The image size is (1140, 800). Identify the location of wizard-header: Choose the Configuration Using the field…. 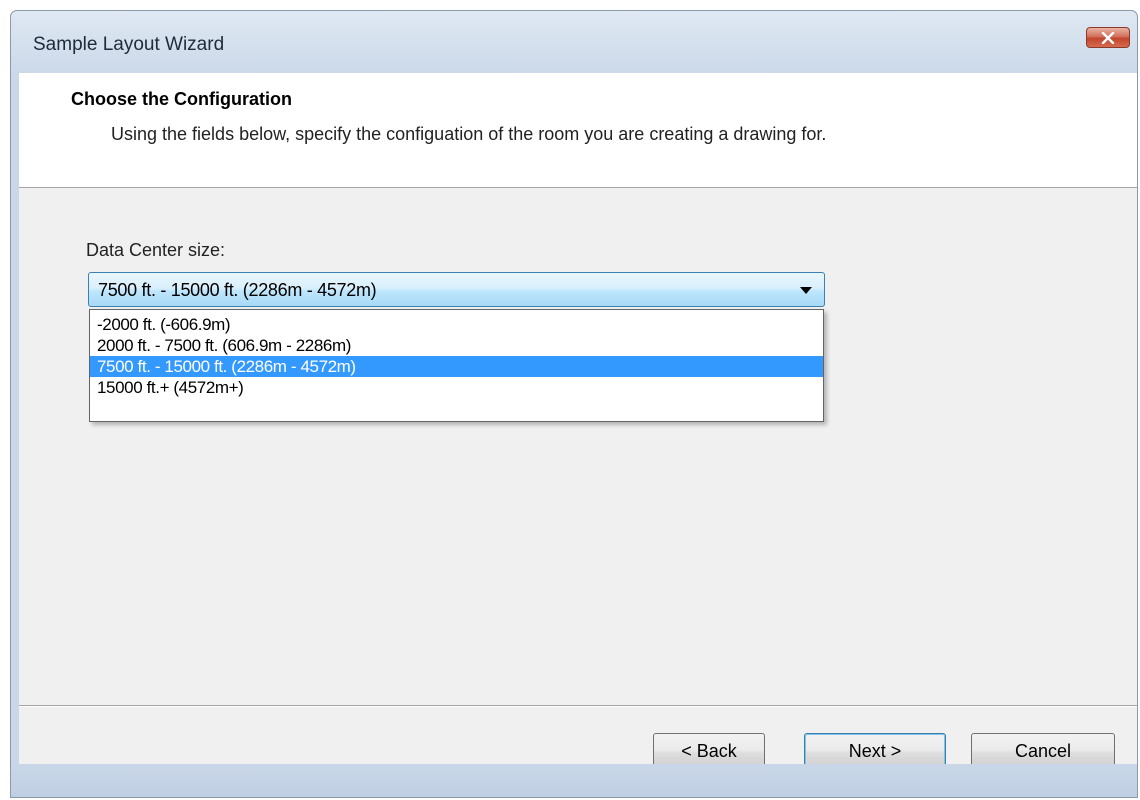
(578, 130).